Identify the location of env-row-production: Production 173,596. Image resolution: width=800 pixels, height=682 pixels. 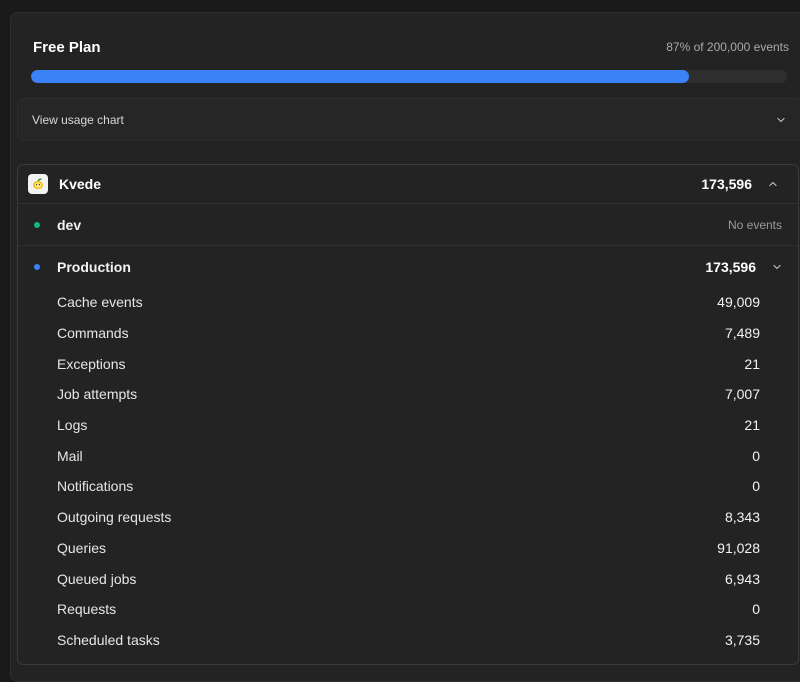
(408, 266).